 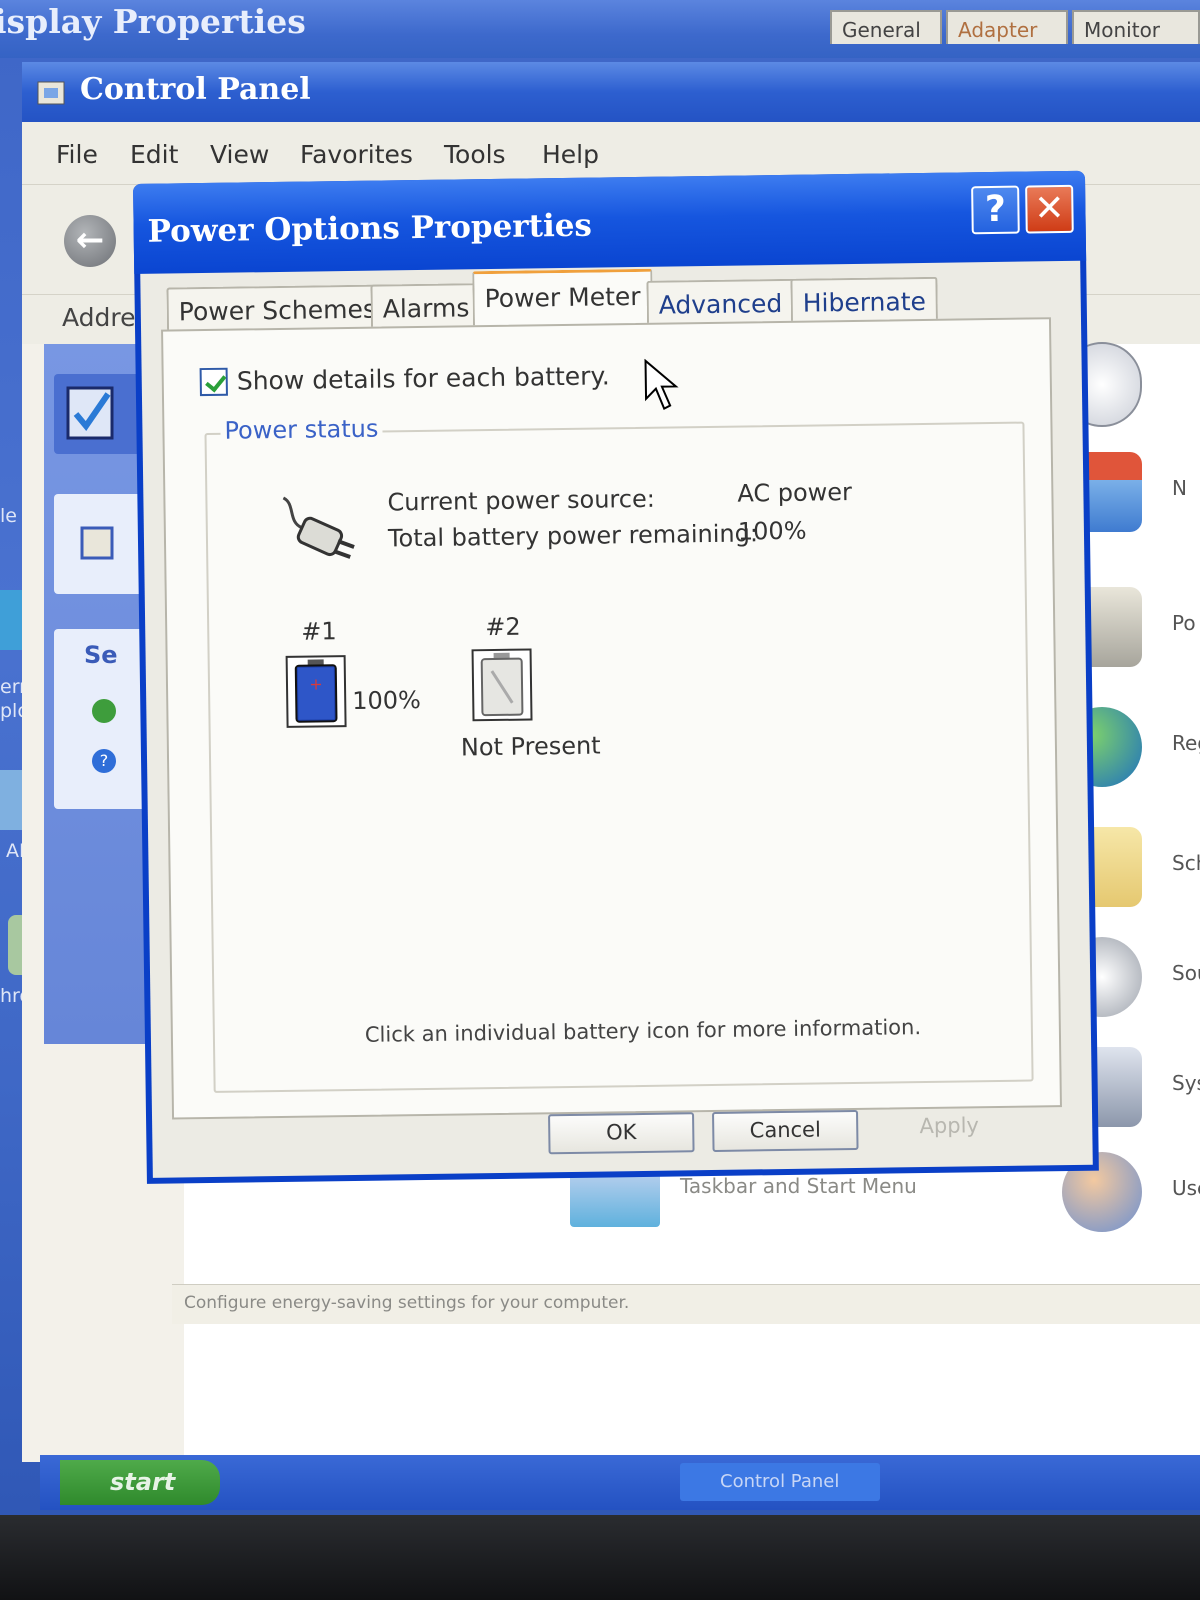 I want to click on windows-taskbar: start Control Panel, so click(x=620, y=1482).